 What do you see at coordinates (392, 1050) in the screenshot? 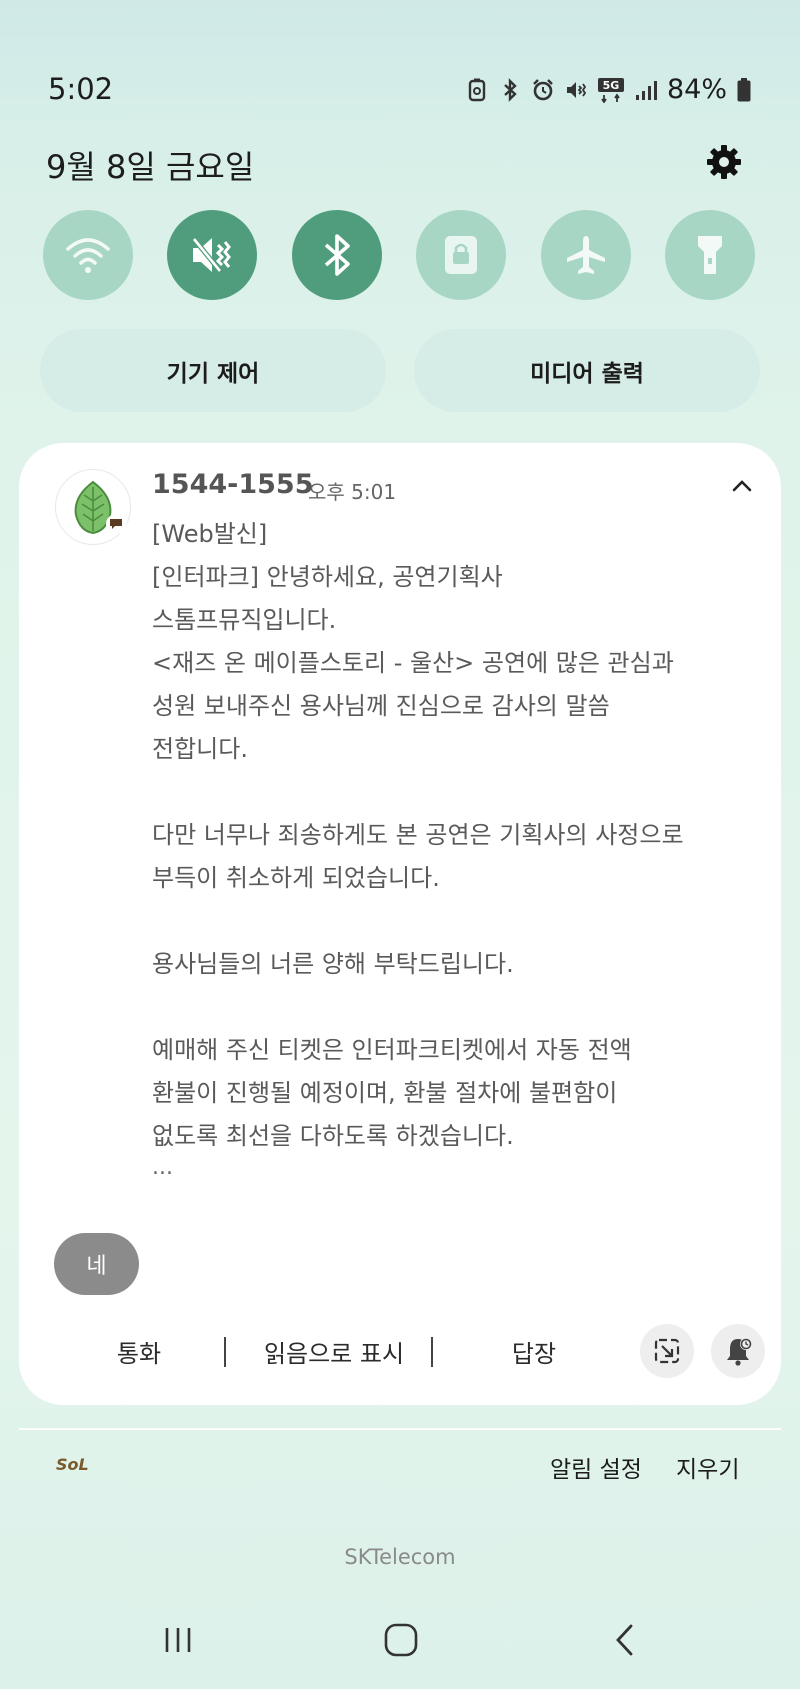
I see `message-line: 예매해 주신 티켓은 인터파크티켓에서 자동 전액` at bounding box center [392, 1050].